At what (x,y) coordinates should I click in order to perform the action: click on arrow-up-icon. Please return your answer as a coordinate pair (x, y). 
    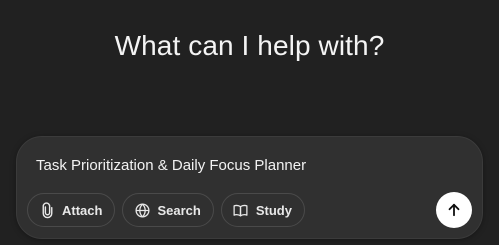
    Looking at the image, I should click on (454, 210).